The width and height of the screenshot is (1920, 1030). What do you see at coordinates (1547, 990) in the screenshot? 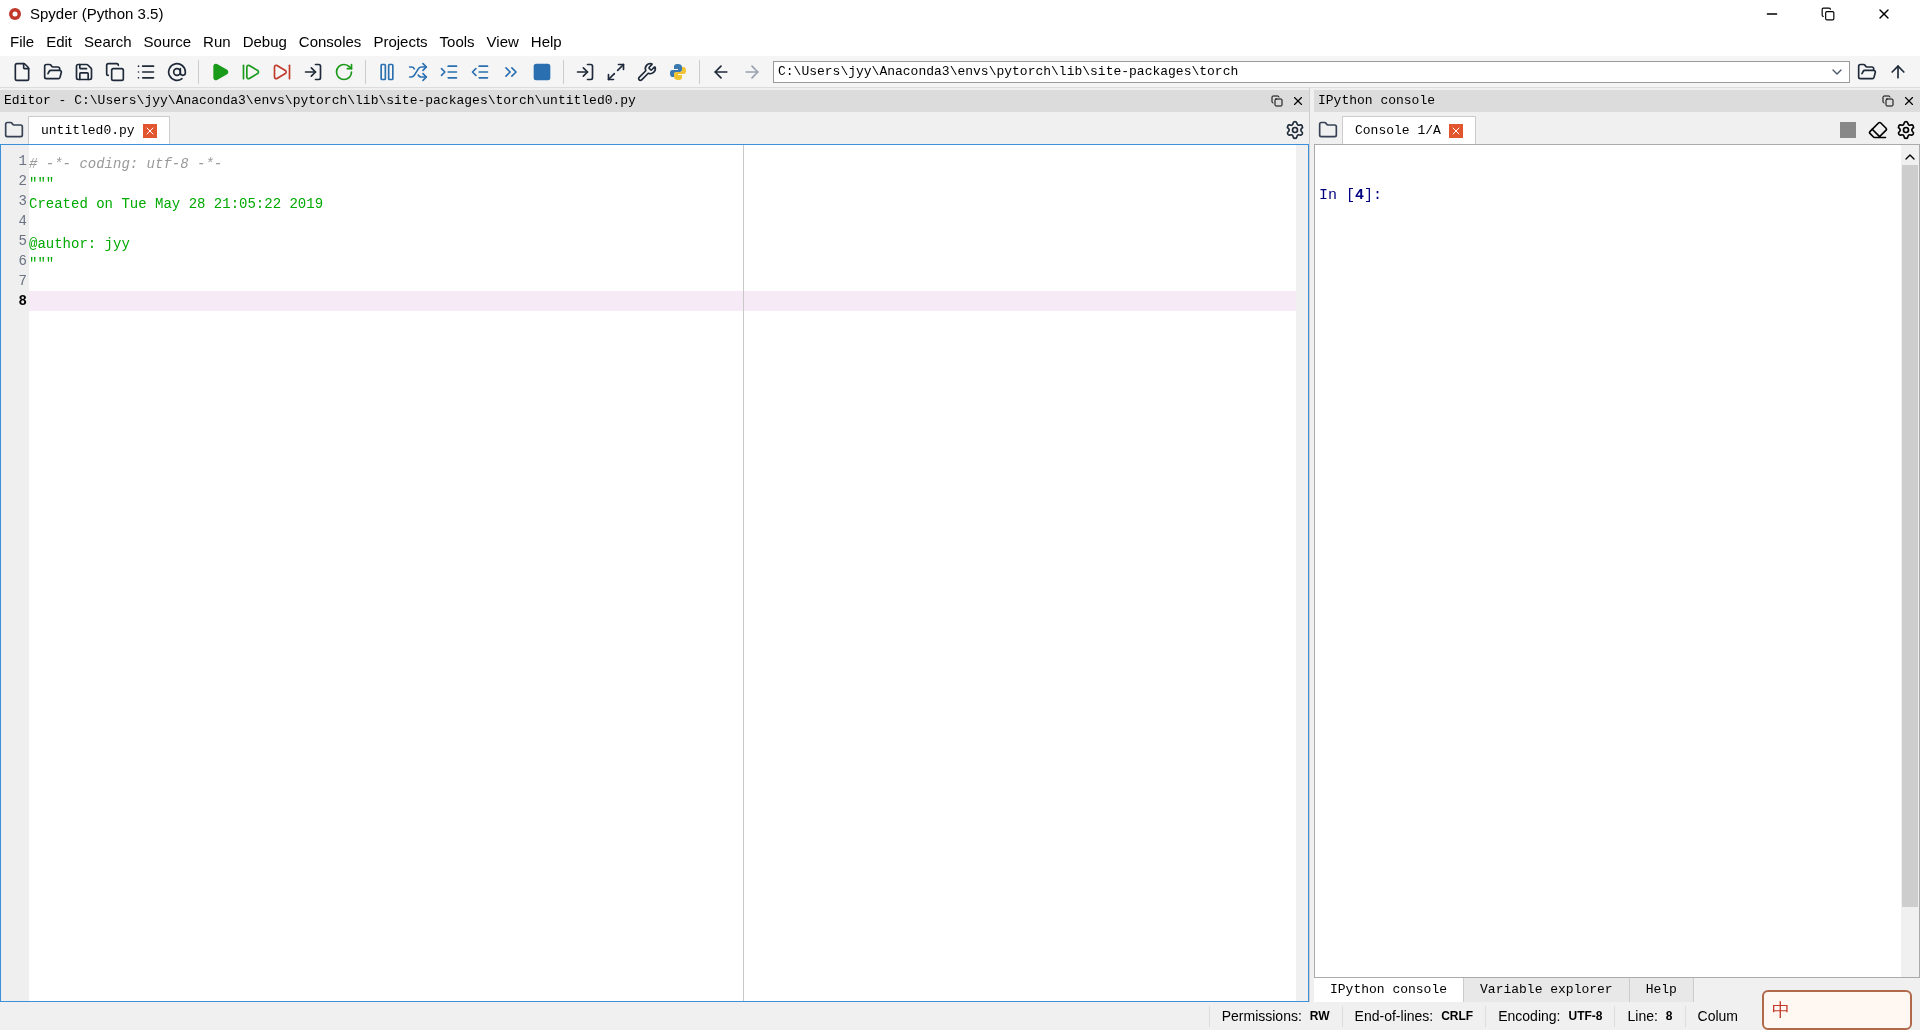
I see `pane-tab: Variable explorer` at bounding box center [1547, 990].